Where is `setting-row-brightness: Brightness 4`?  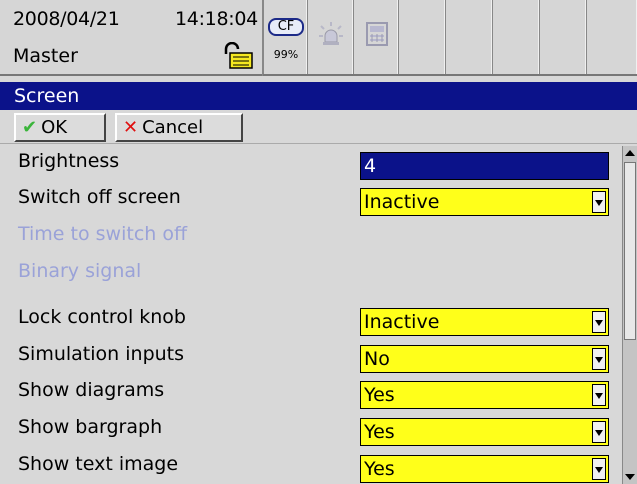
setting-row-brightness: Brightness 4 is located at coordinates (311, 165).